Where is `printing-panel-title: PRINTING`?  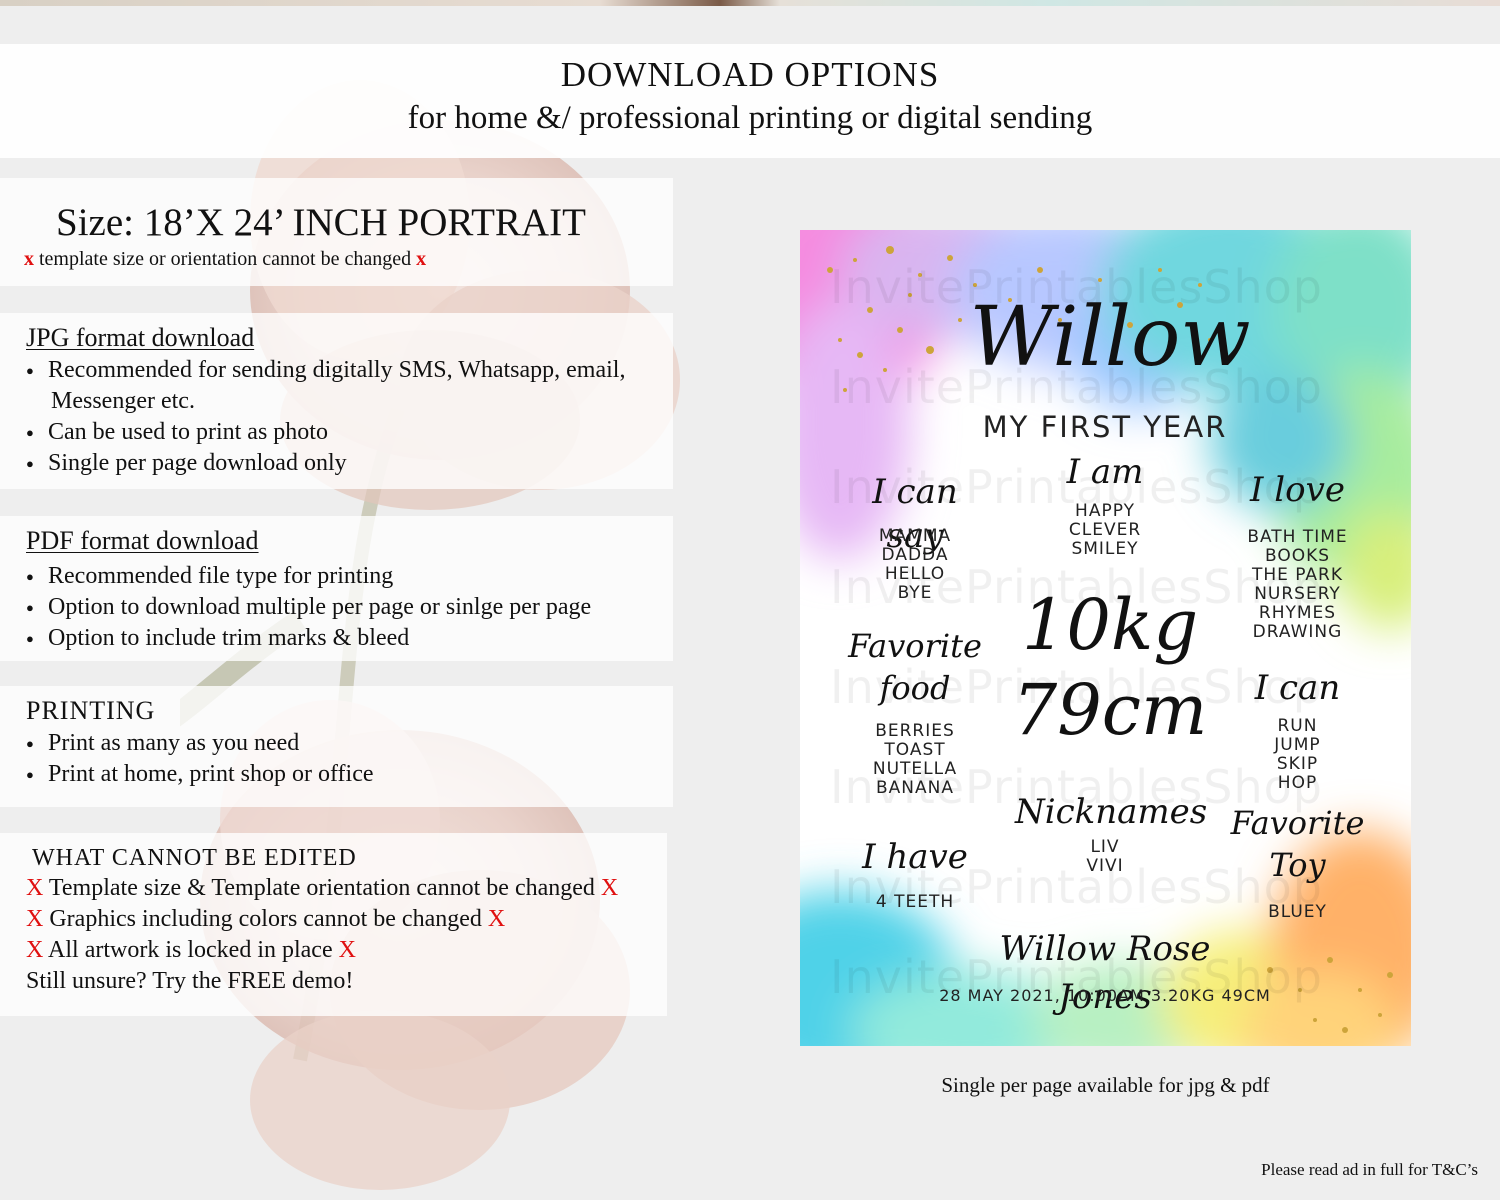 printing-panel-title: PRINTING is located at coordinates (91, 710).